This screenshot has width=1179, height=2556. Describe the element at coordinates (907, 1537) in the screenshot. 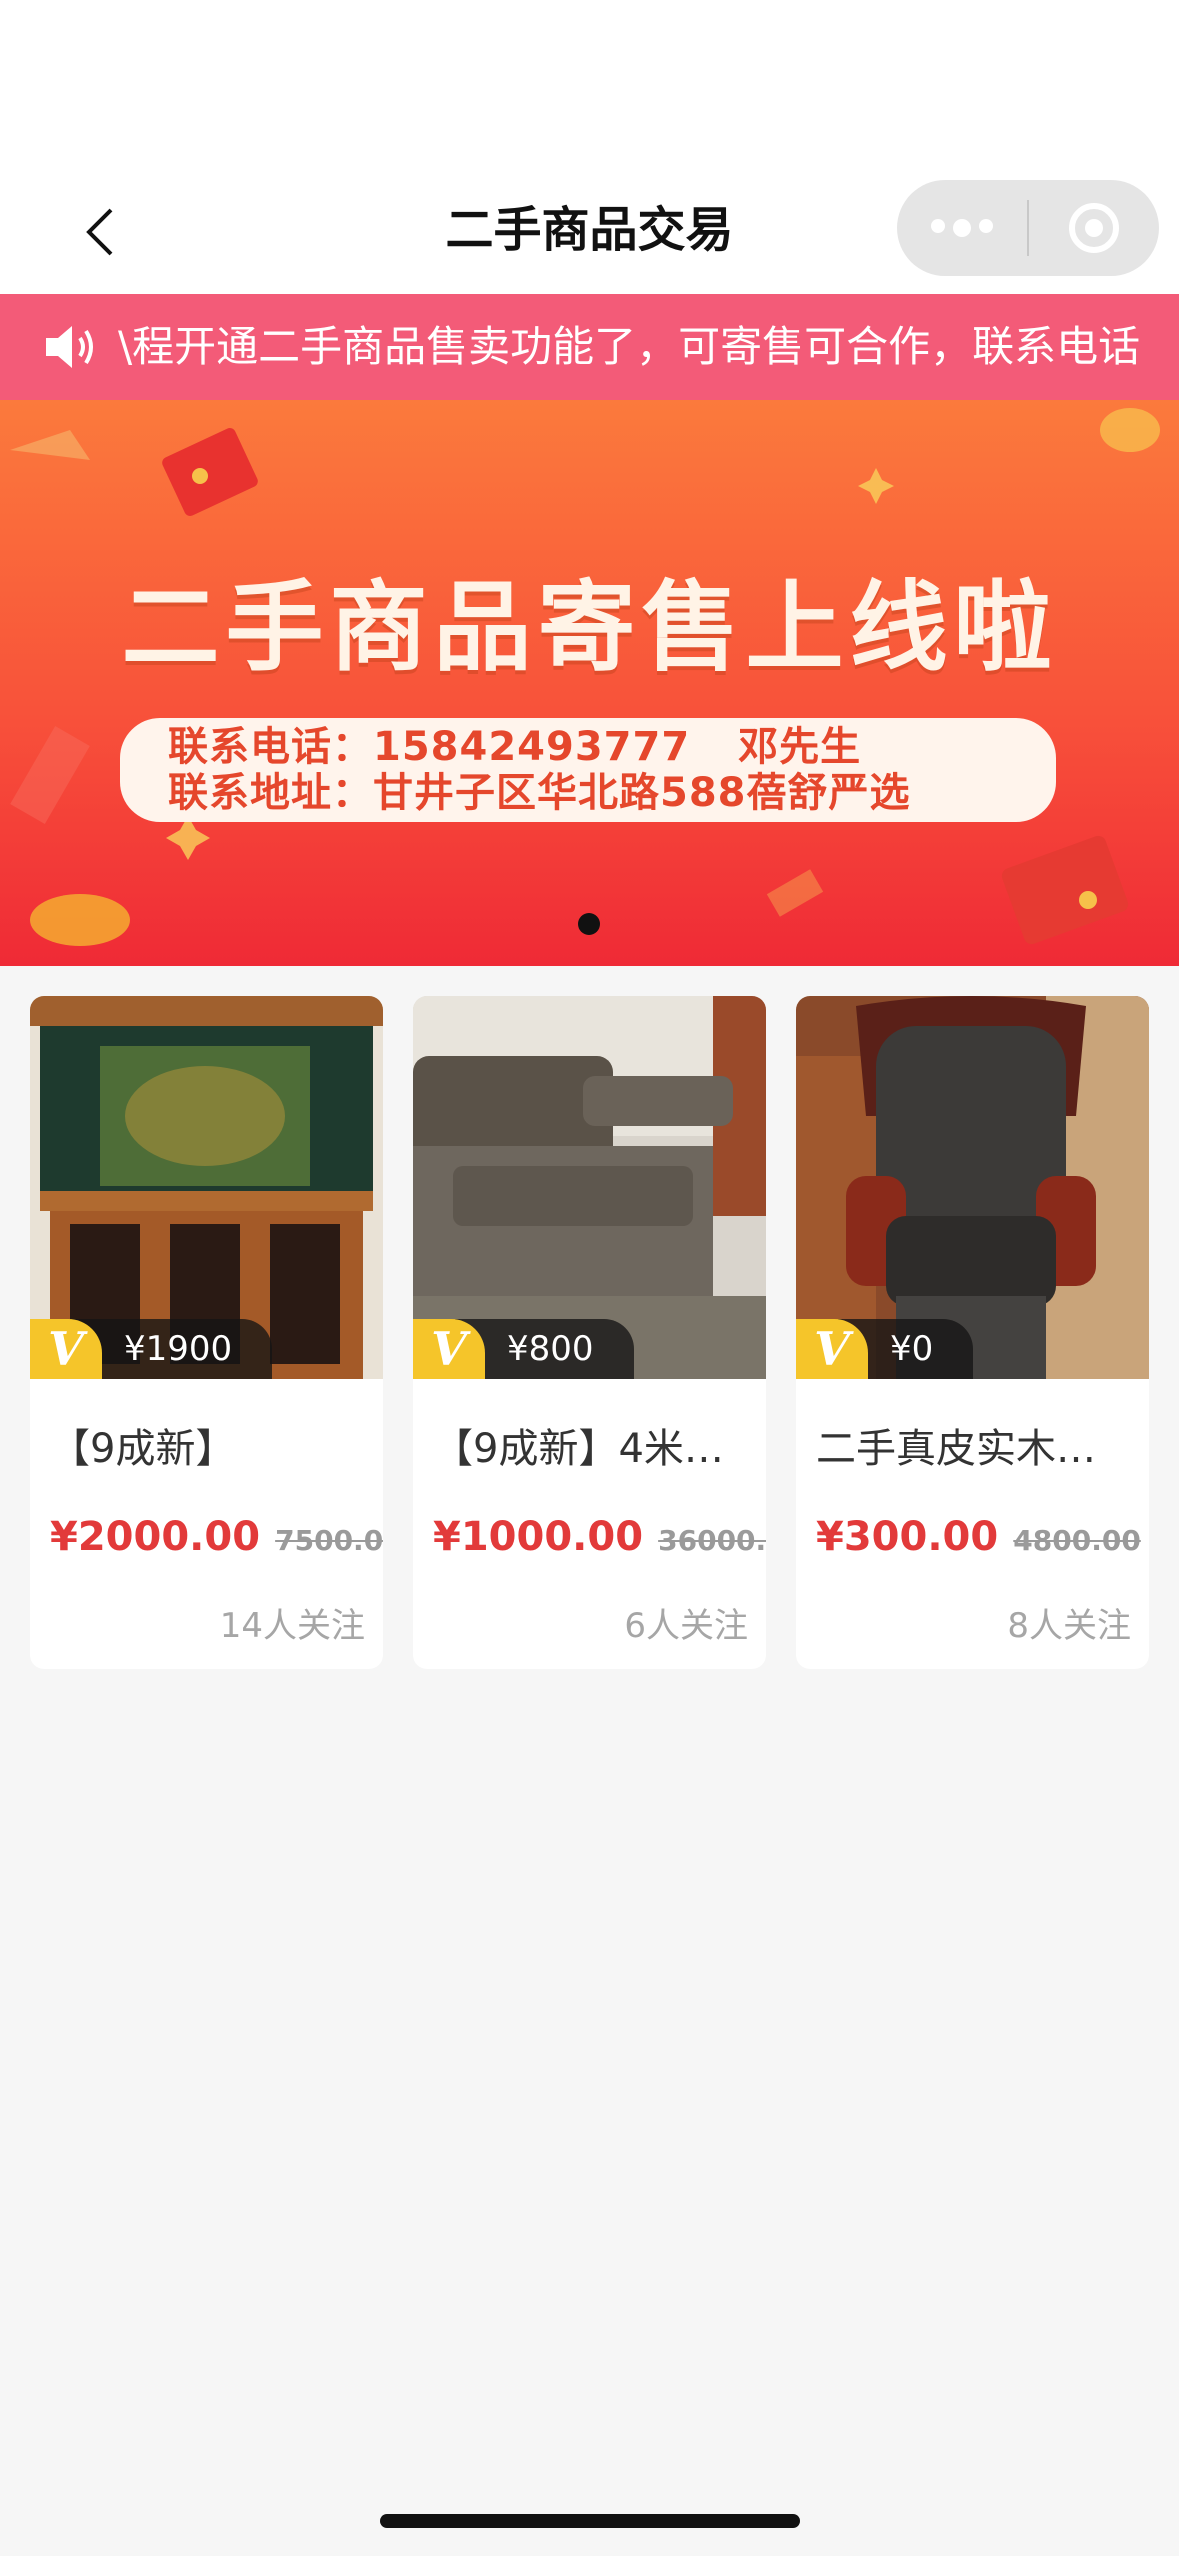

I see `product-price: ¥300.00` at that location.